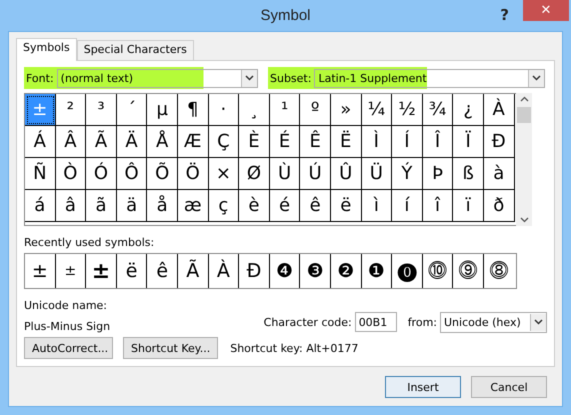  Describe the element at coordinates (193, 174) in the screenshot. I see `symbol-cell: Ö` at that location.